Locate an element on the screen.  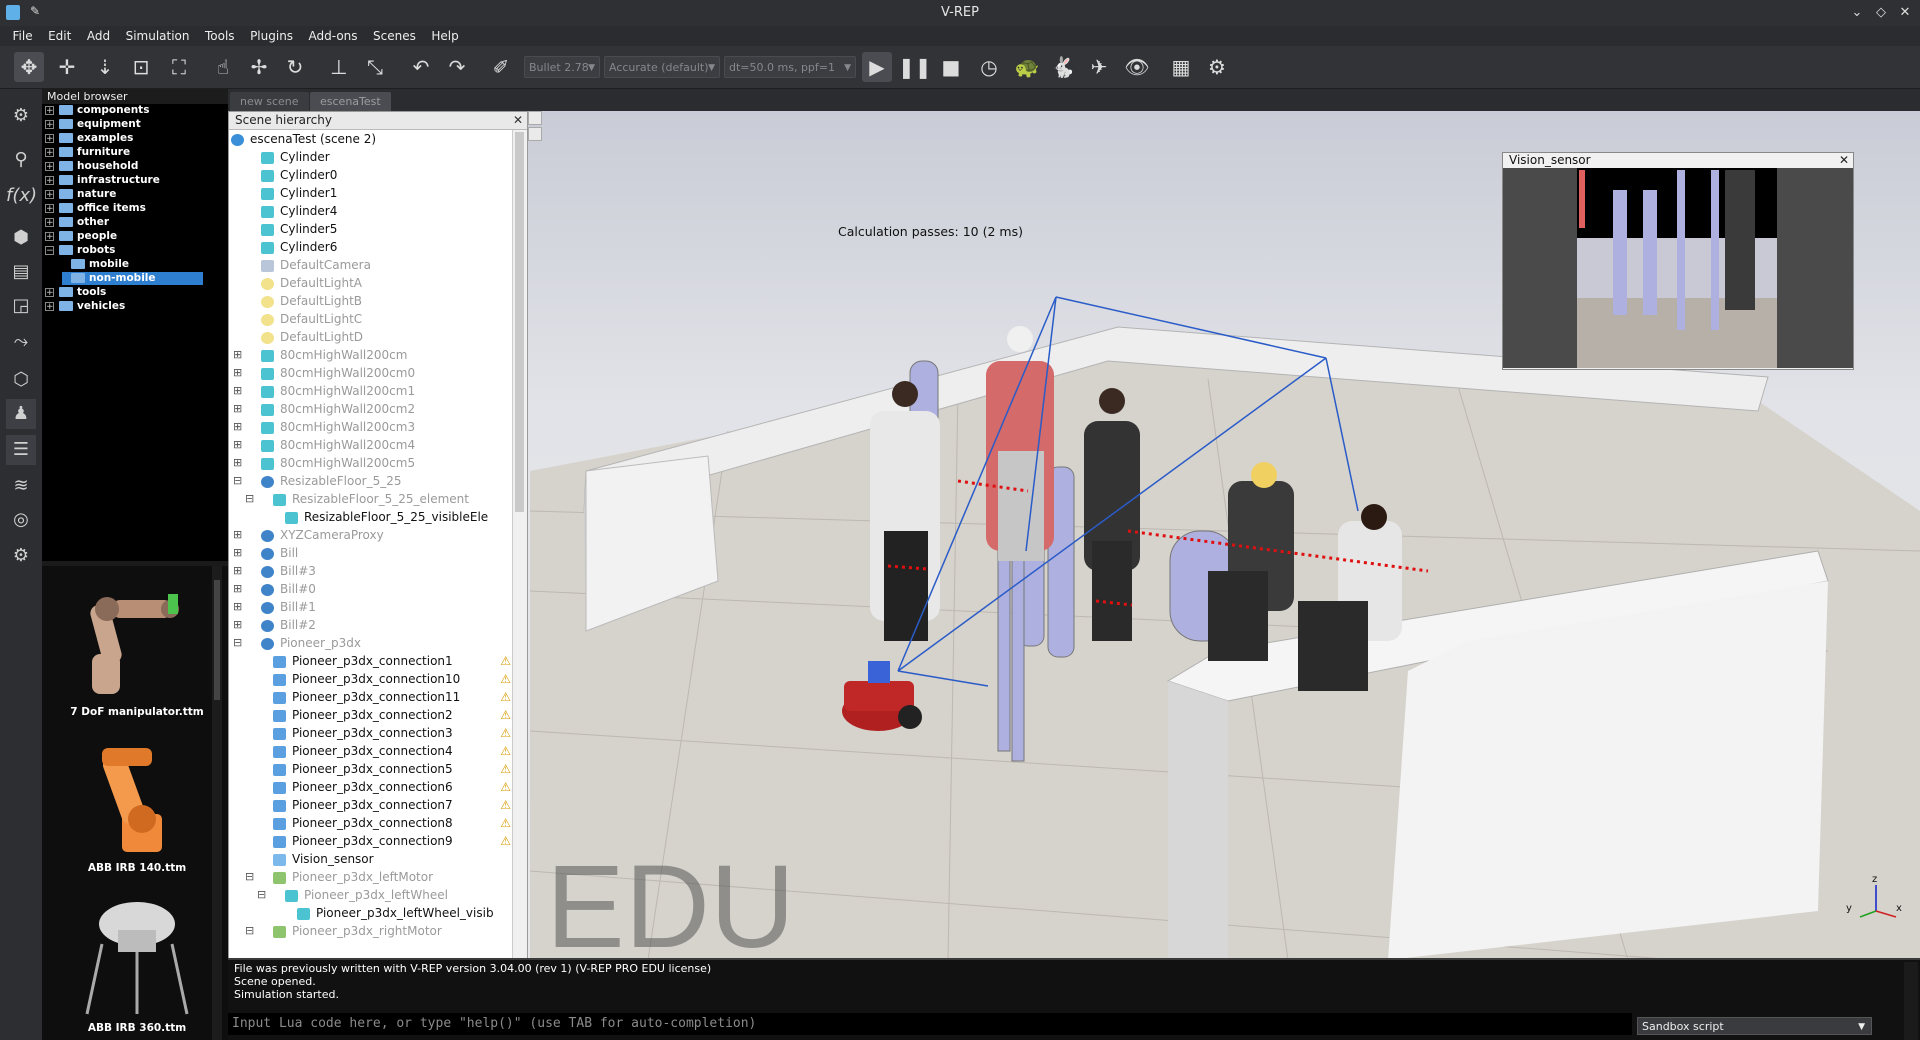
model-folder-people: + people is located at coordinates (81, 236).